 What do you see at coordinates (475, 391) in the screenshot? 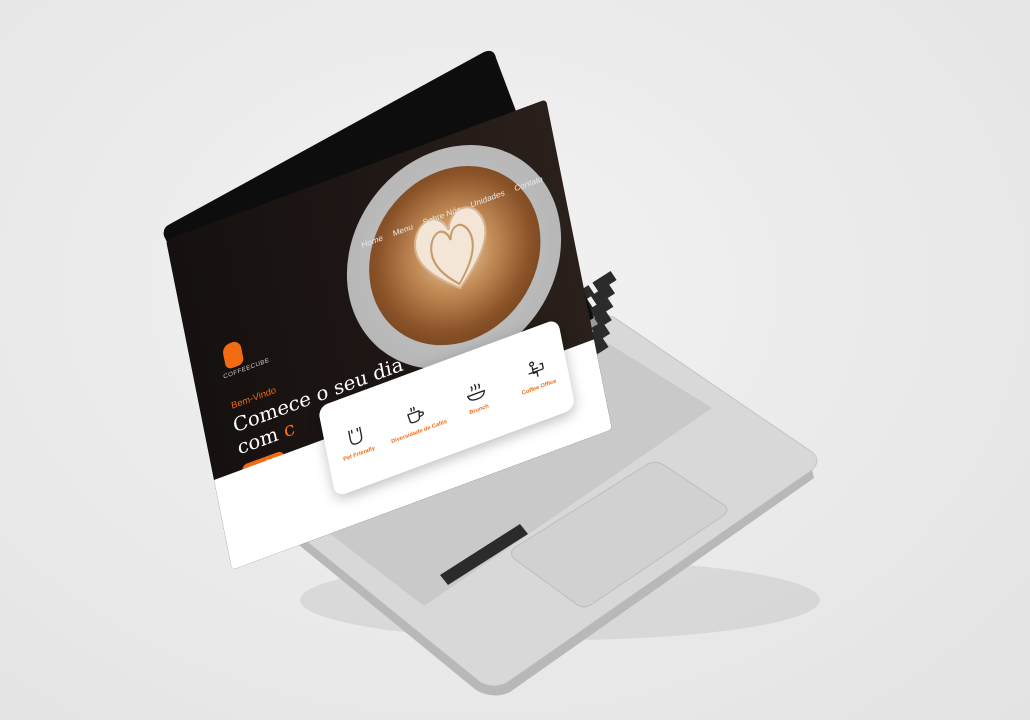
I see `hot-dish-icon` at bounding box center [475, 391].